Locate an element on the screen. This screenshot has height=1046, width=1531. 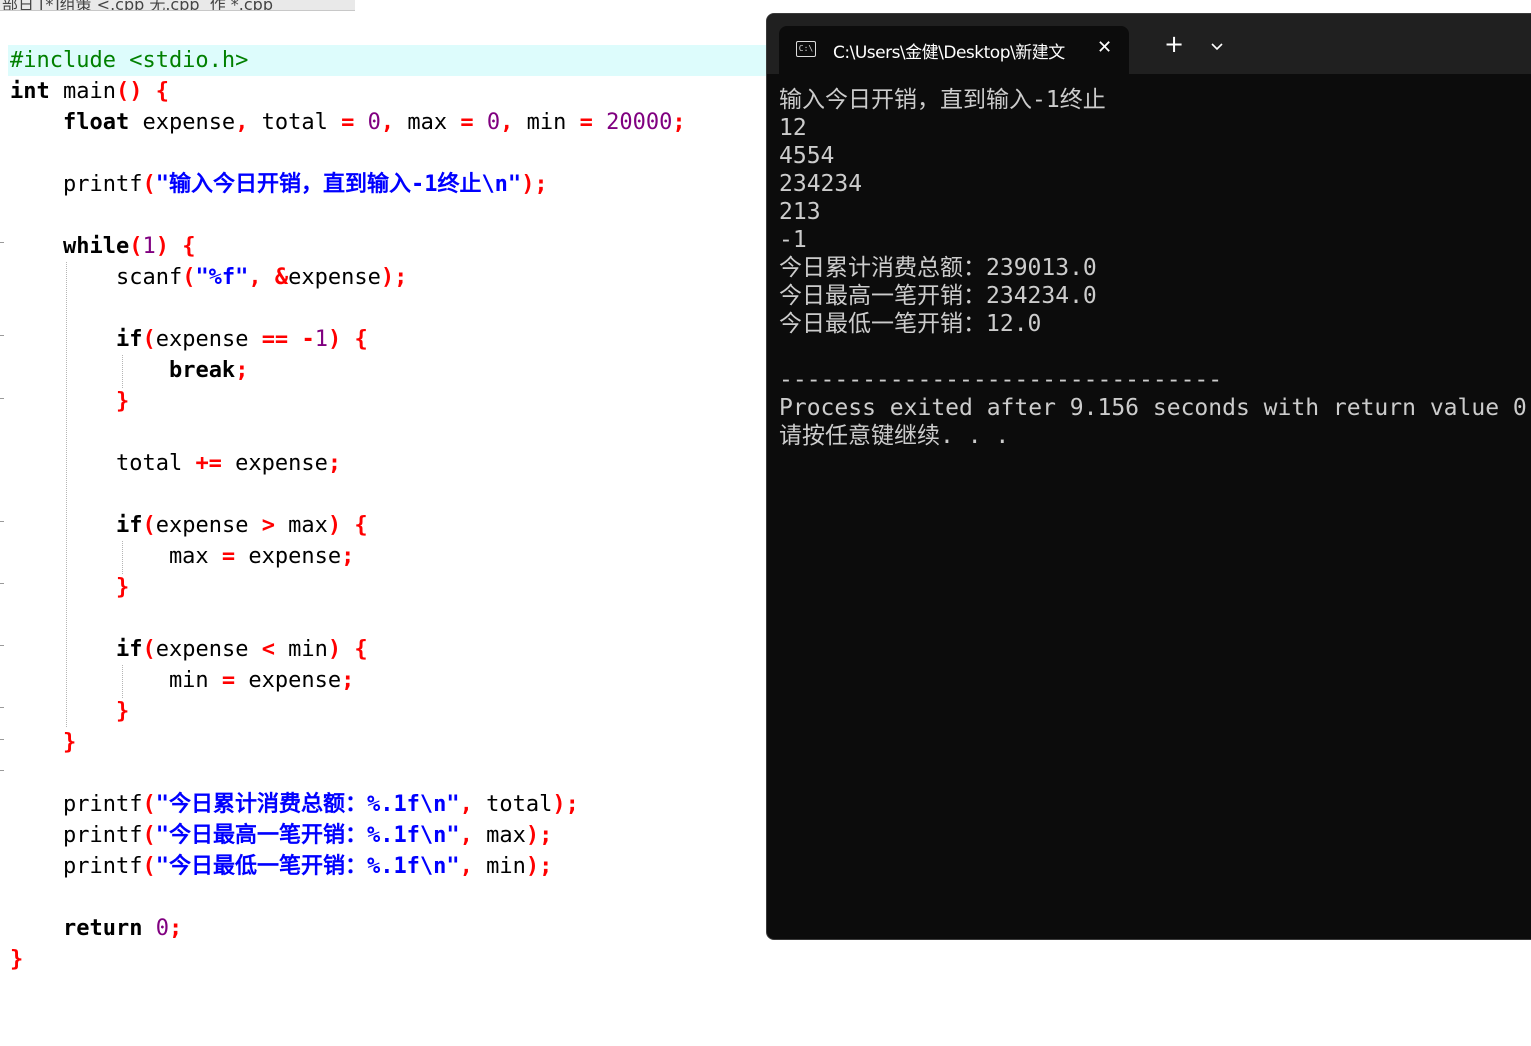
code-line: scanf("%f", &expense); is located at coordinates (348, 277).